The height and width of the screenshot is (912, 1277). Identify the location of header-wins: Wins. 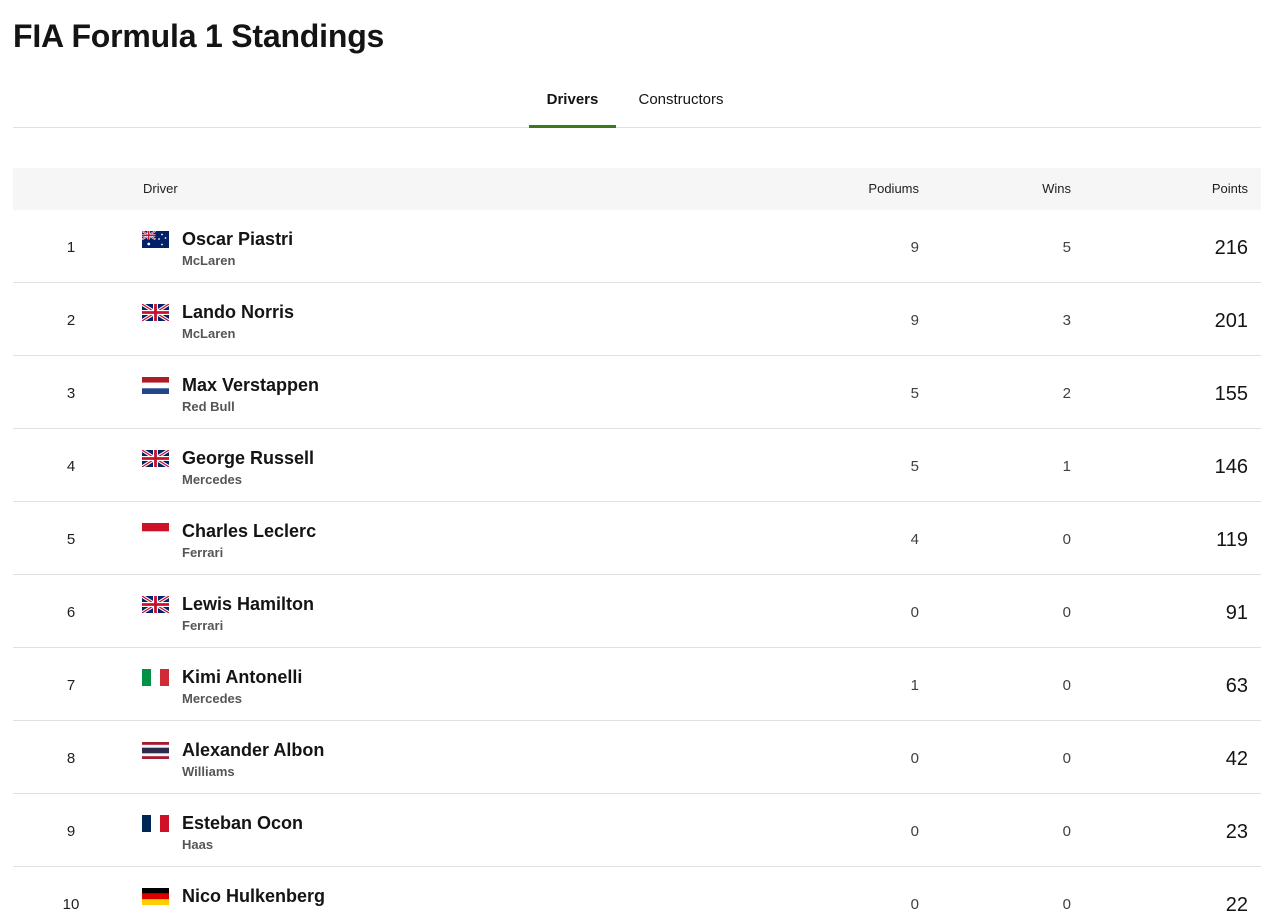
(1056, 188).